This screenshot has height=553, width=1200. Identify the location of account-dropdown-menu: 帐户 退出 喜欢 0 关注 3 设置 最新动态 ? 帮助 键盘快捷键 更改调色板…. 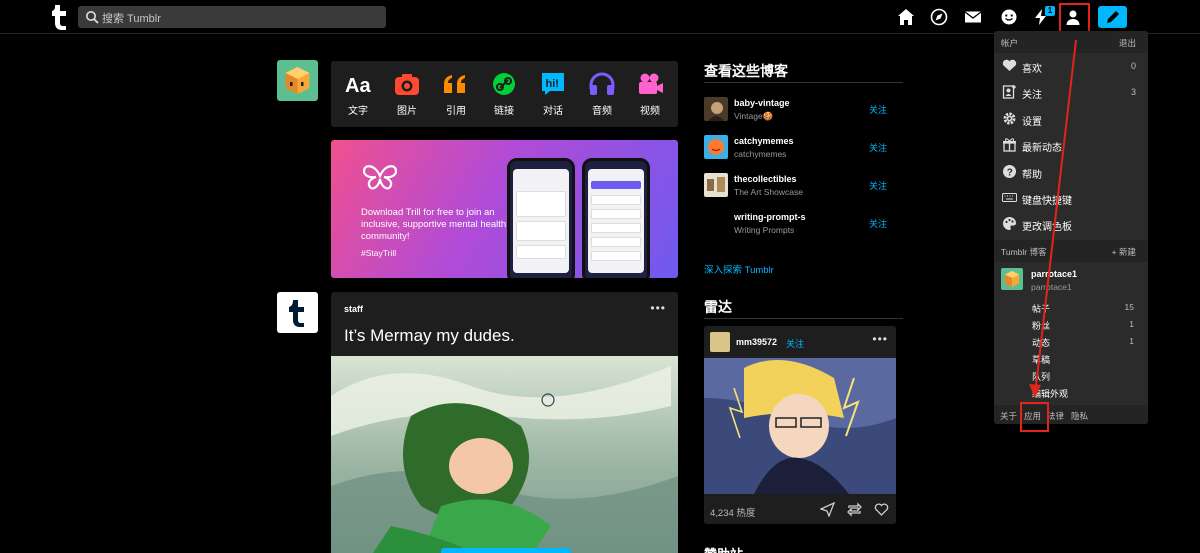
(1071, 227).